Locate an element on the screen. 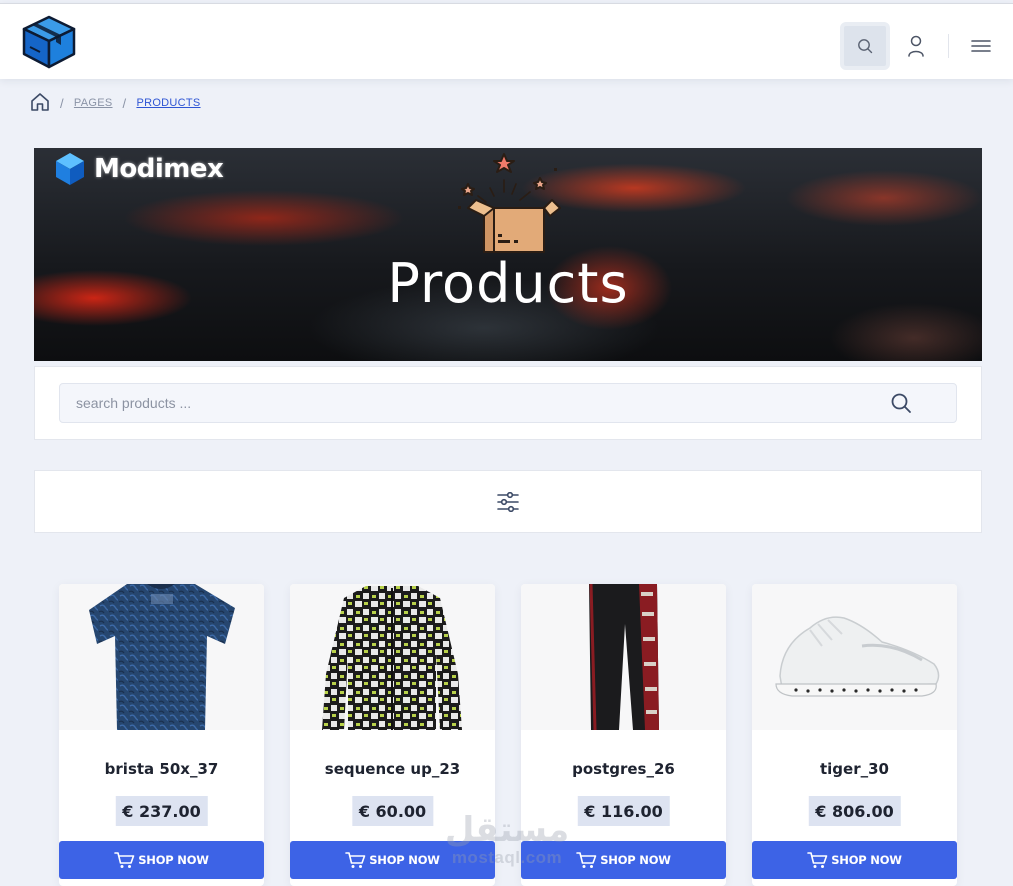 This screenshot has height=886, width=1013. home-icon is located at coordinates (40, 101).